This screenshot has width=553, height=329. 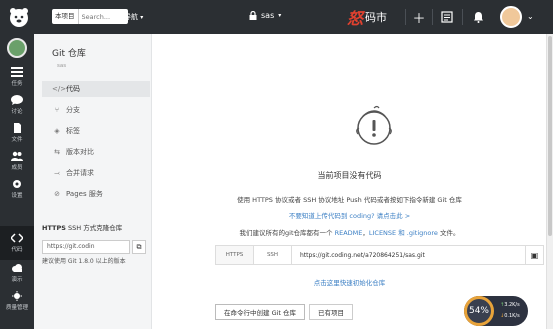 I want to click on plus-icon: ＋, so click(x=419, y=17).